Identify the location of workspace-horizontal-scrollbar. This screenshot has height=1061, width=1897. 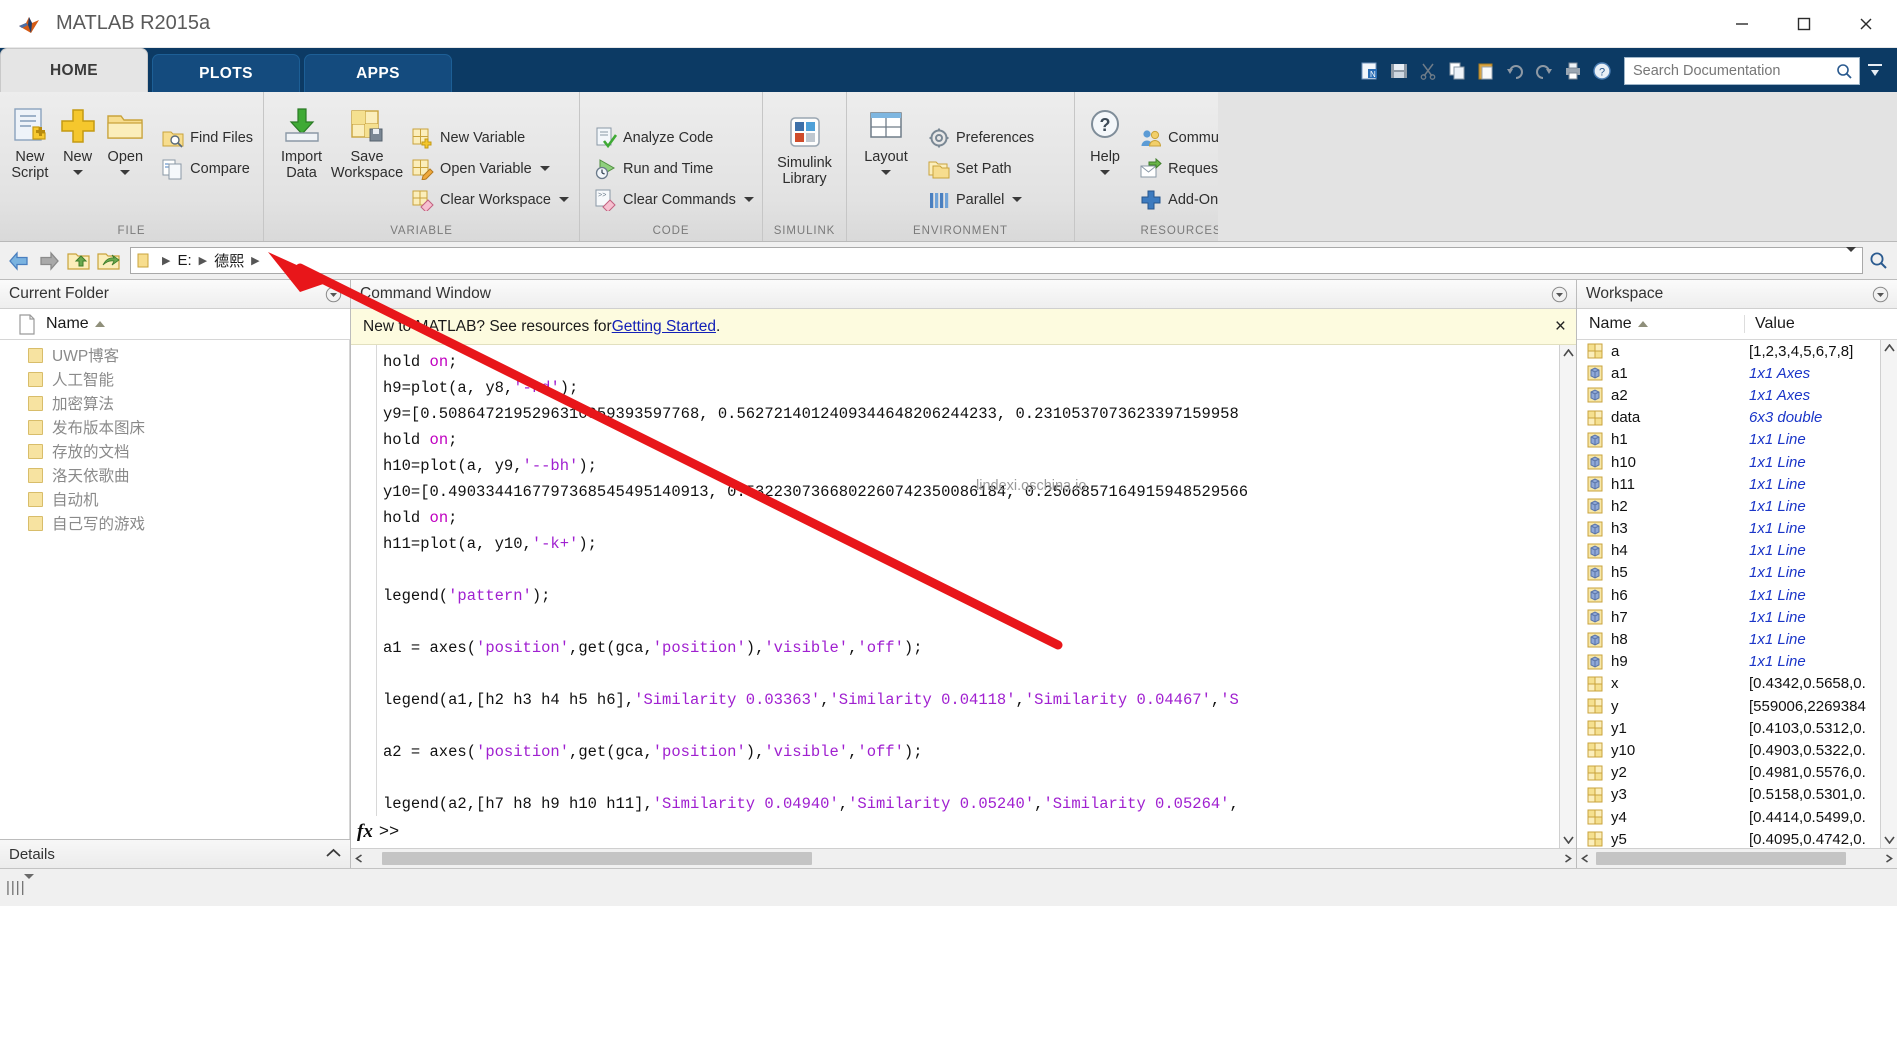
(1737, 858).